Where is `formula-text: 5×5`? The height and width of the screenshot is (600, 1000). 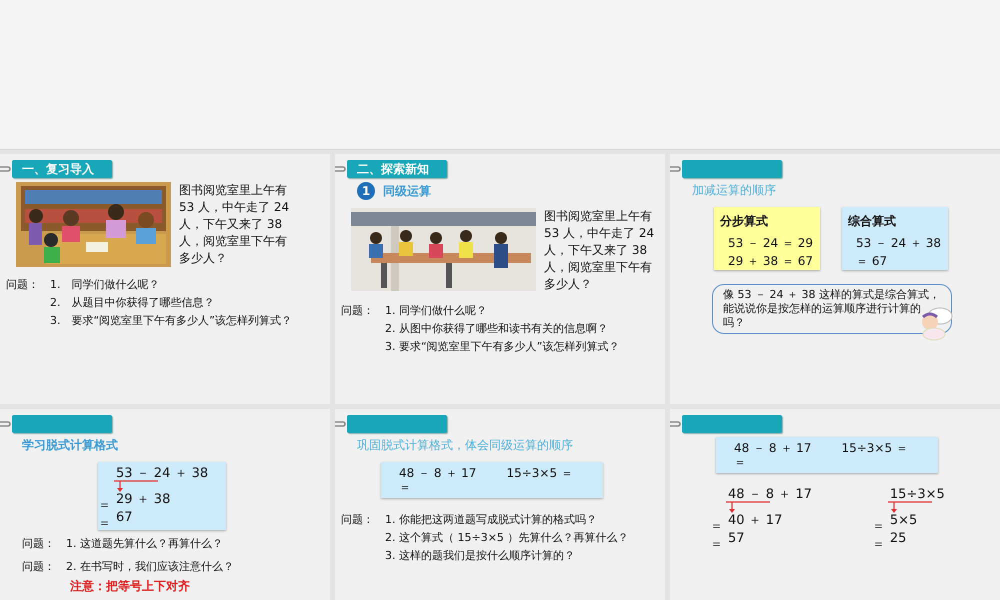
formula-text: 5×5 is located at coordinates (904, 521).